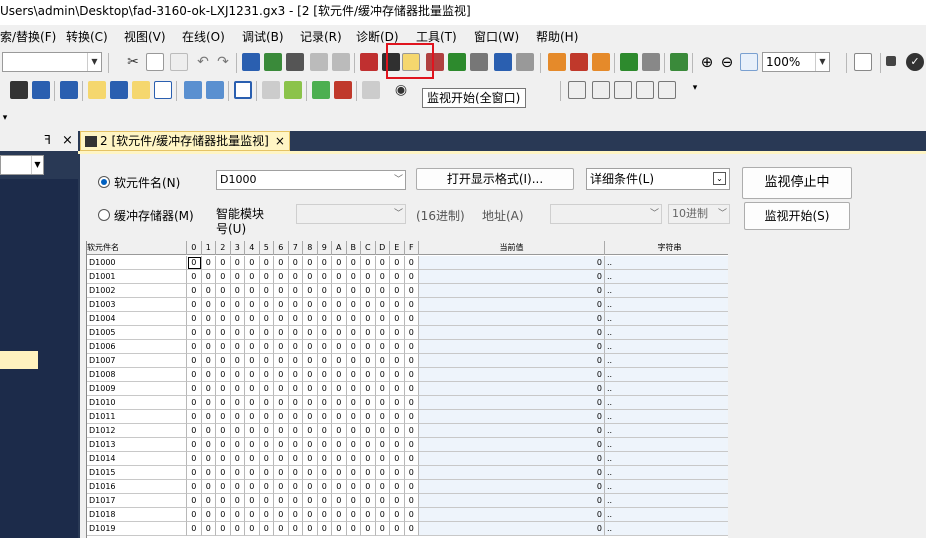 This screenshot has width=926, height=538. What do you see at coordinates (398, 214) in the screenshot?
I see `chevron-down-icon: ﹀` at bounding box center [398, 214].